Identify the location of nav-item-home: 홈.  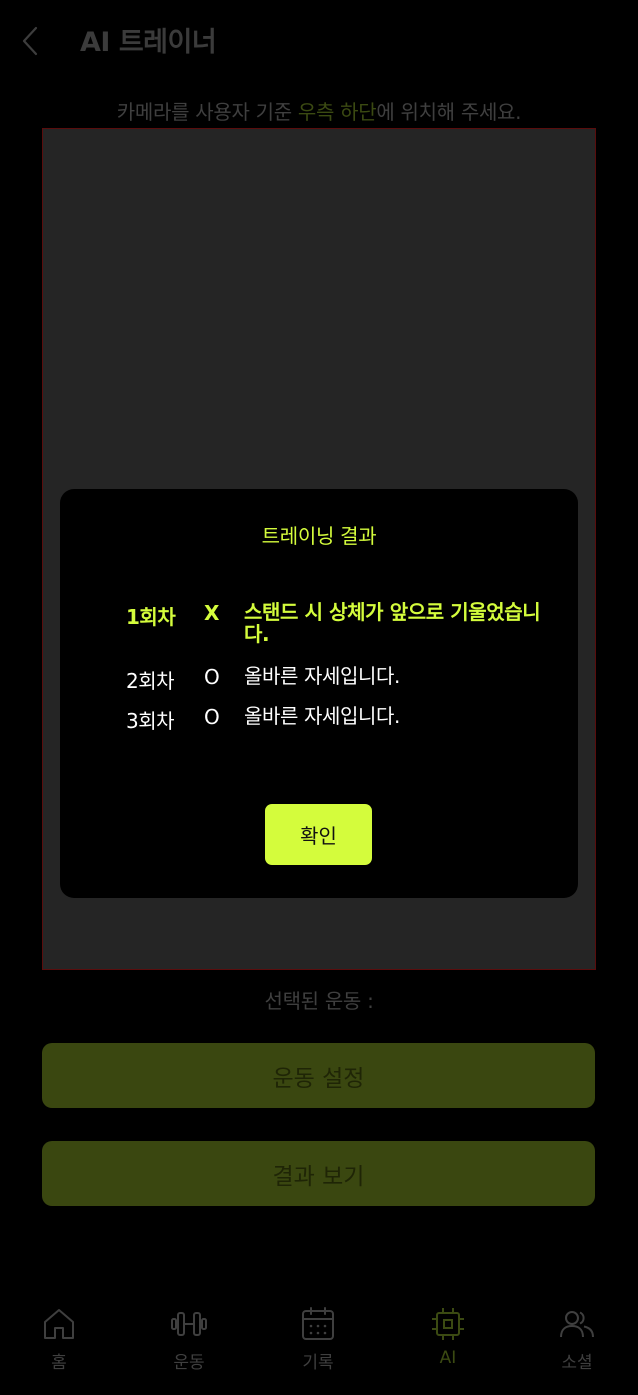
(59, 1337).